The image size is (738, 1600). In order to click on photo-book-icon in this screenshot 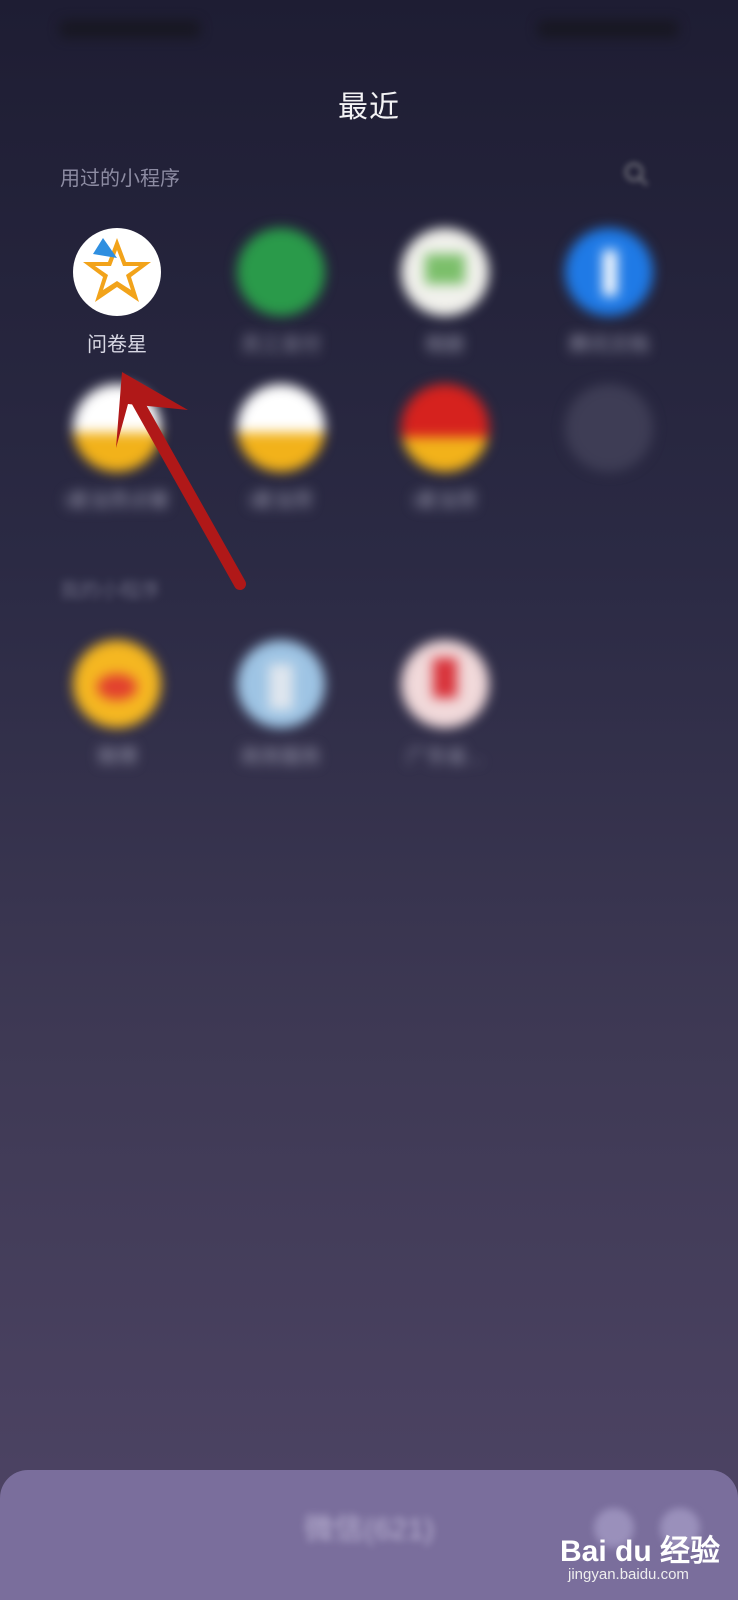, I will do `click(445, 272)`.